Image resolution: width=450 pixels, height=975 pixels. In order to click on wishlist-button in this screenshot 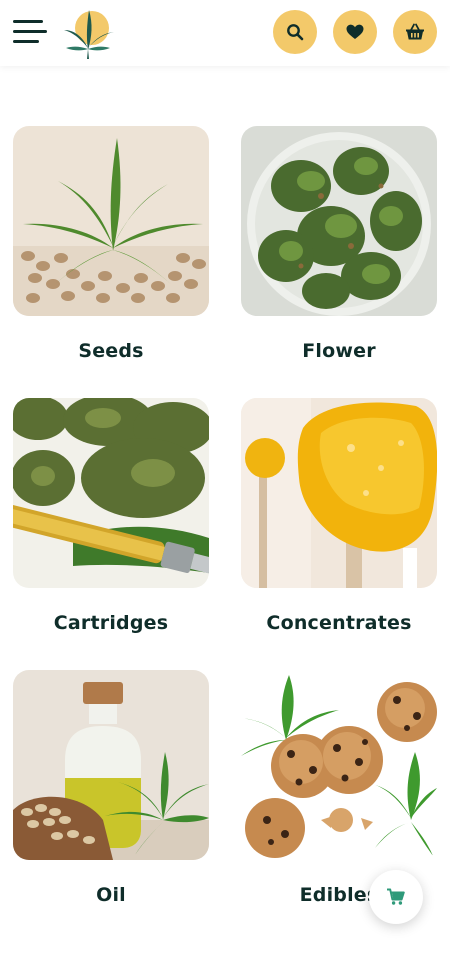, I will do `click(355, 32)`.